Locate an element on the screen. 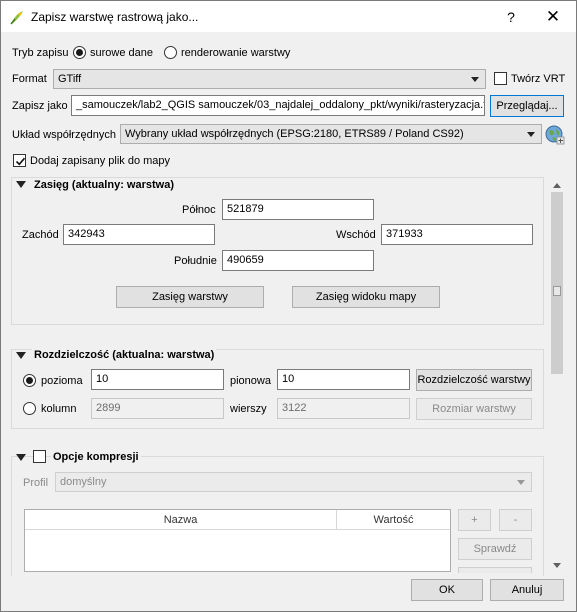 This screenshot has width=577, height=612. north-field: 521879 is located at coordinates (298, 209).